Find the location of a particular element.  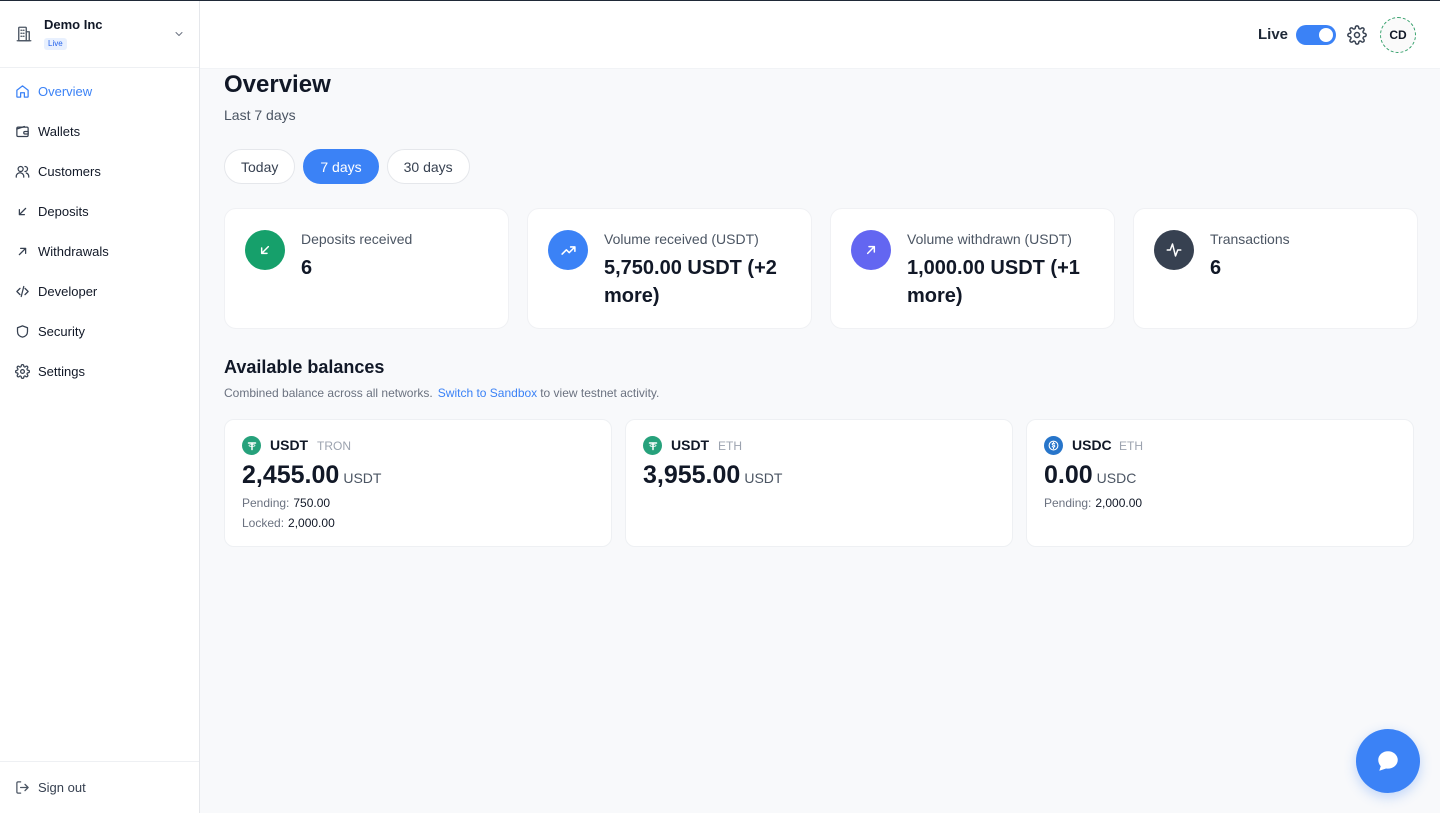

live-mode-label: Live is located at coordinates (1272, 34).